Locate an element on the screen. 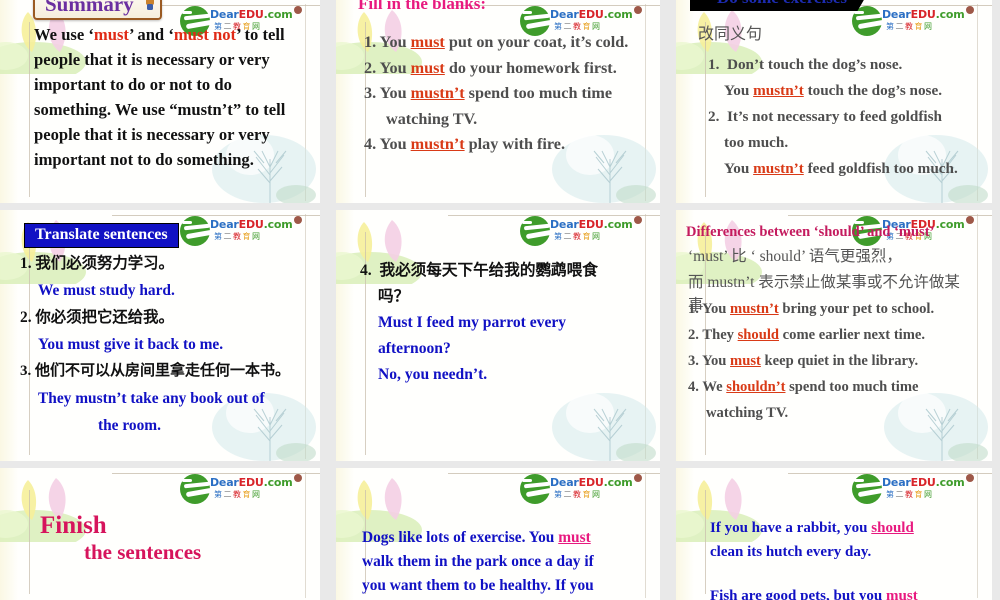 This screenshot has width=1000, height=600. fill-item-1: 1. You must put on your coat, it’s cold. is located at coordinates (496, 42).